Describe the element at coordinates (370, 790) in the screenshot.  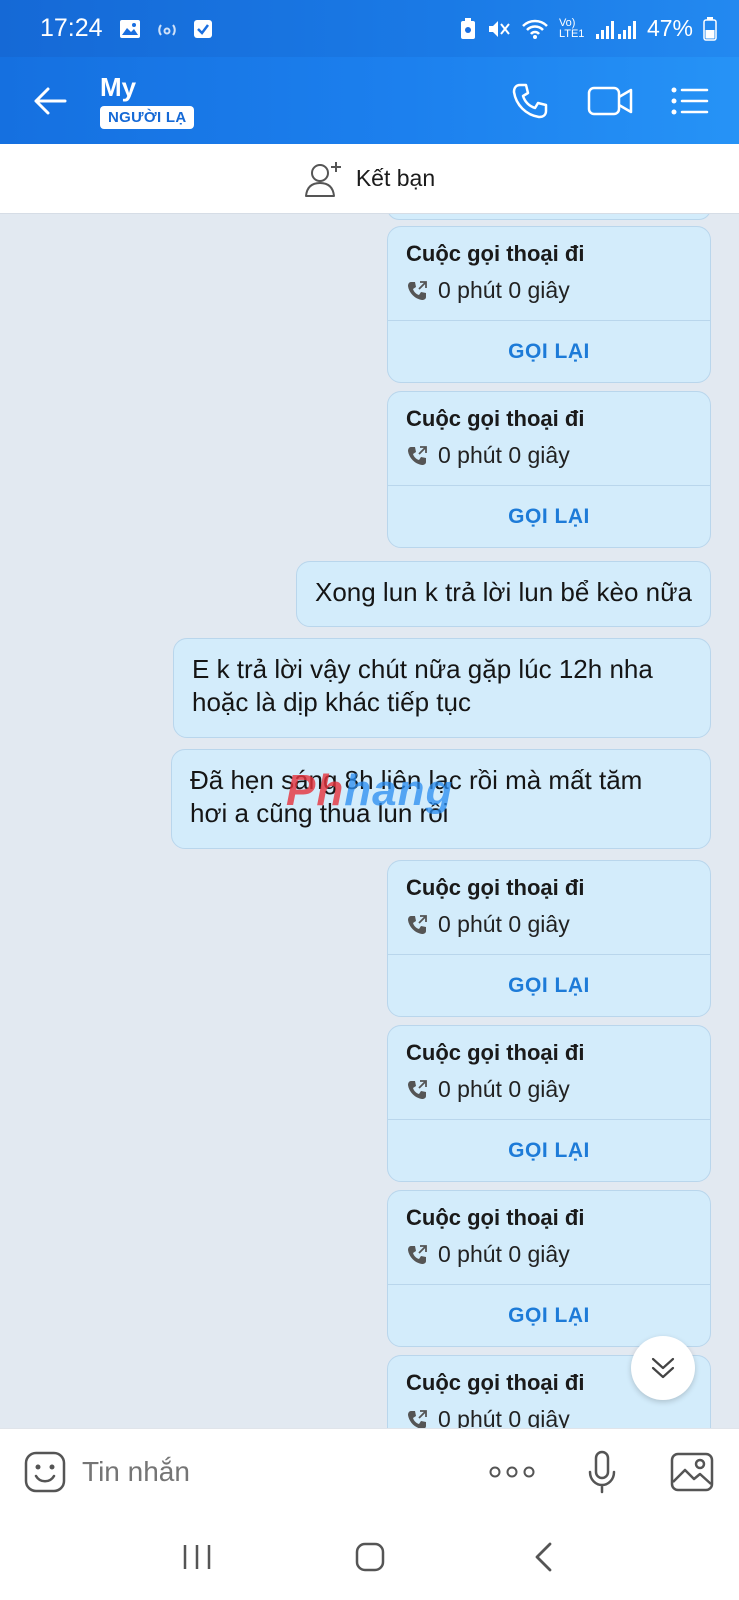
I see `watermark-logo: Phhang` at that location.